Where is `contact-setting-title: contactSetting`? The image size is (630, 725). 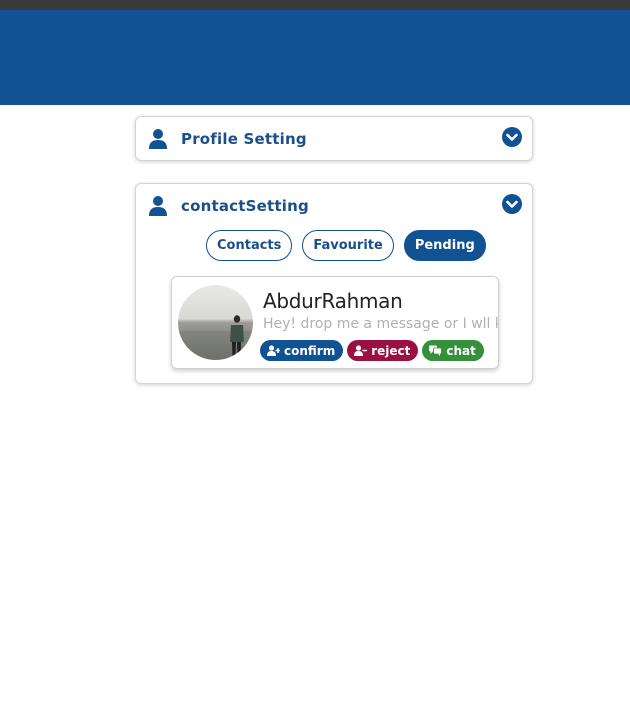
contact-setting-title: contactSetting is located at coordinates (245, 206).